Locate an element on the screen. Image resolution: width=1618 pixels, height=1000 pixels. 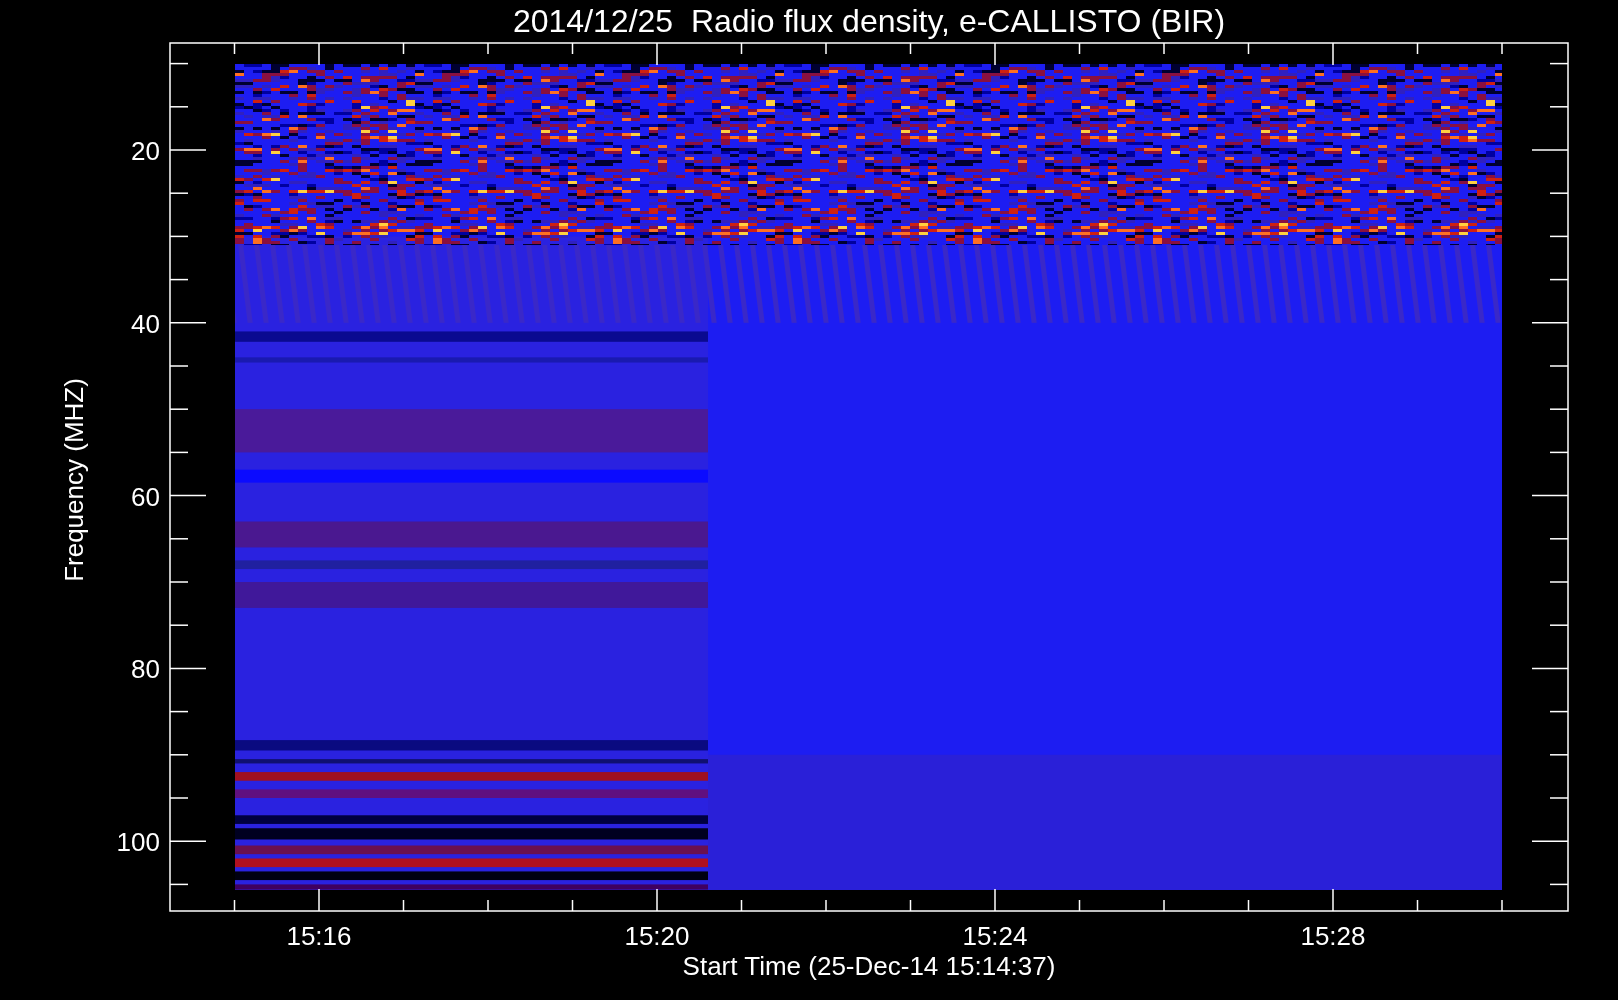
y-tick-label: 60 is located at coordinates (145, 496).